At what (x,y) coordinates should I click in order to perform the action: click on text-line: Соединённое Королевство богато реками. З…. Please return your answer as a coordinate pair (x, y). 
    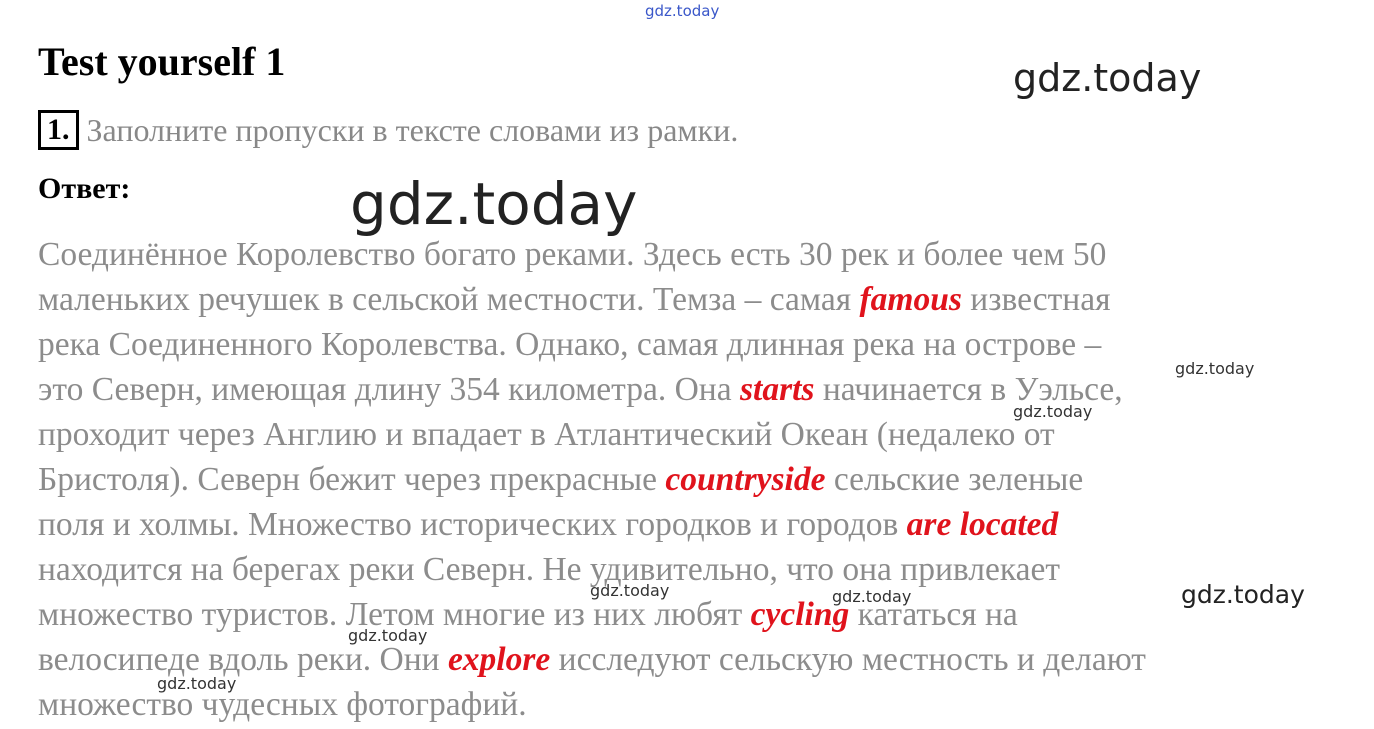
    Looking at the image, I should click on (688, 254).